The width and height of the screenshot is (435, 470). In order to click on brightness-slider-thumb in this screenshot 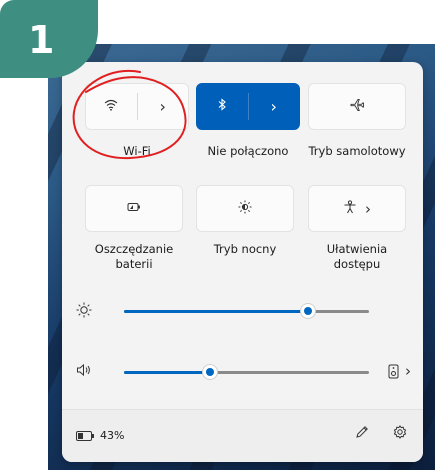, I will do `click(307, 311)`.